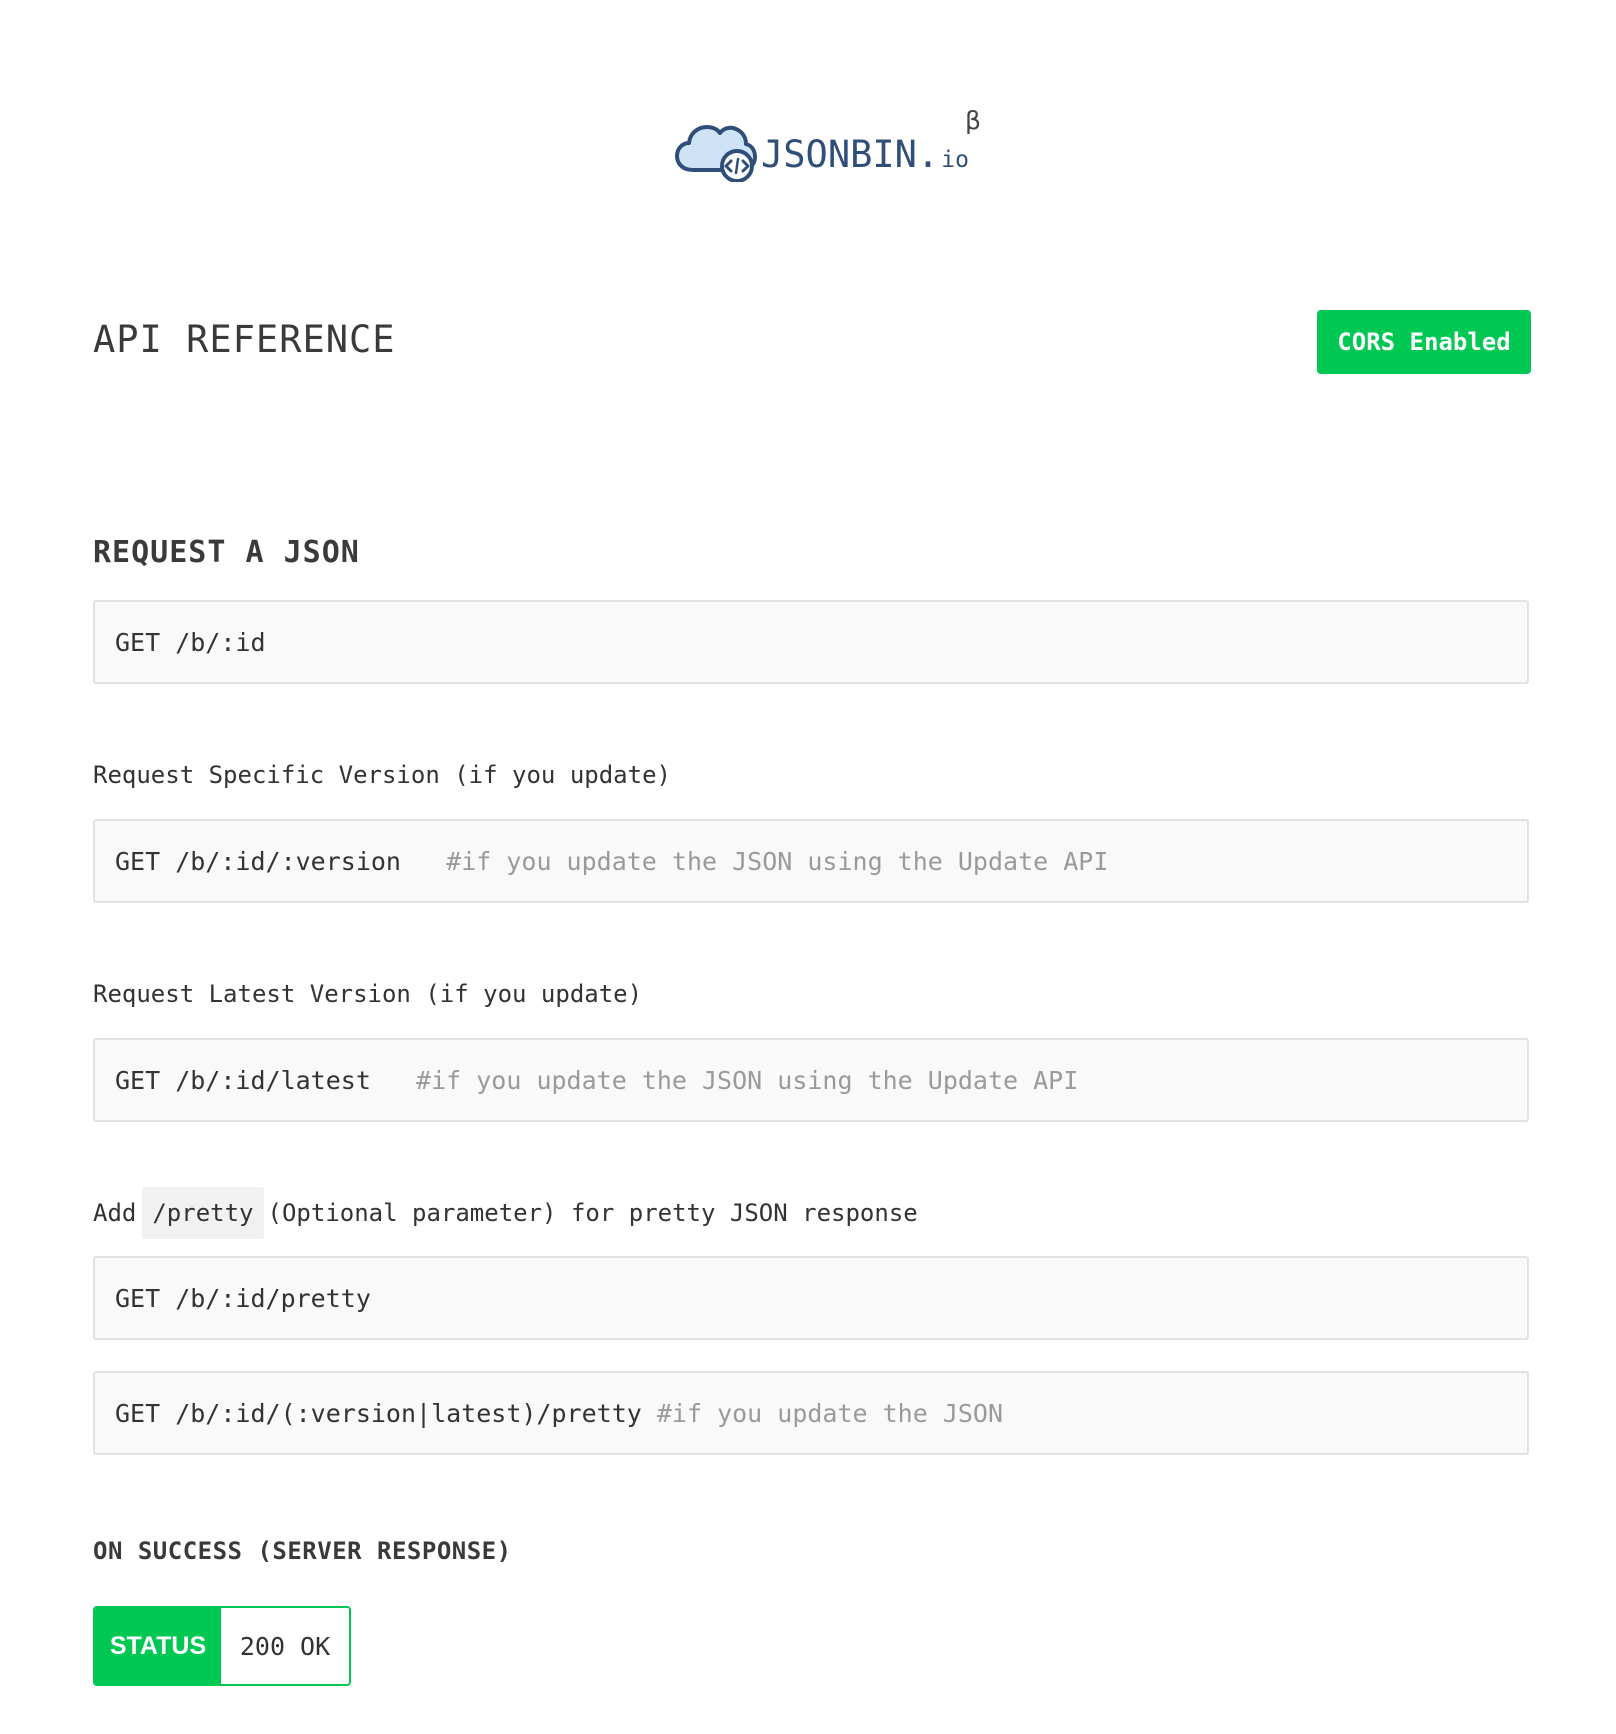 The height and width of the screenshot is (1734, 1616). I want to click on specific-version-label: Request Specific Version (if you update), so click(382, 775).